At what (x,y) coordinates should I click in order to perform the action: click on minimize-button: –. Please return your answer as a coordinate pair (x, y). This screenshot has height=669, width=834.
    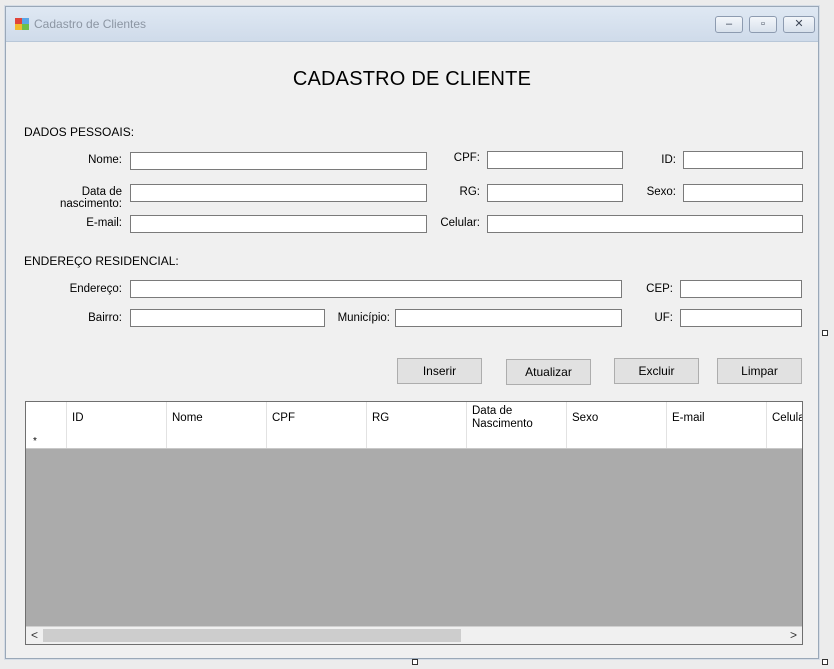
    Looking at the image, I should click on (729, 24).